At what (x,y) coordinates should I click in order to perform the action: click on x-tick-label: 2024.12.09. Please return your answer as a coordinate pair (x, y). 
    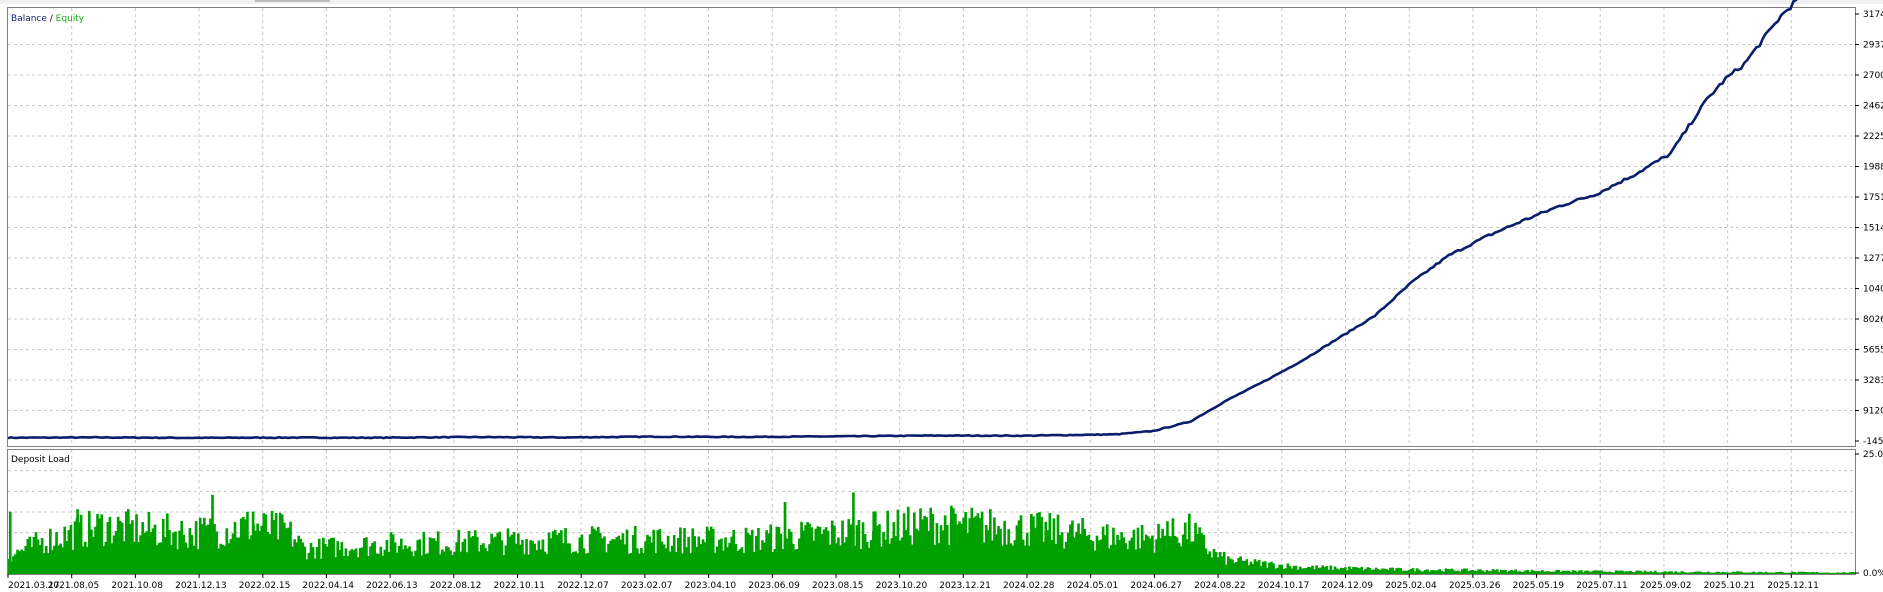
    Looking at the image, I should click on (1348, 586).